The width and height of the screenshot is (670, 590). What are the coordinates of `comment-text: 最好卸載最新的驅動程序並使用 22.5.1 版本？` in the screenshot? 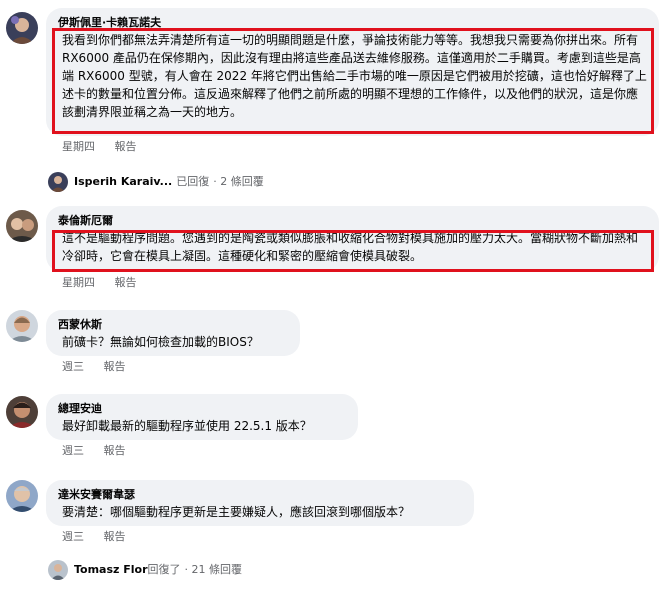 It's located at (187, 426).